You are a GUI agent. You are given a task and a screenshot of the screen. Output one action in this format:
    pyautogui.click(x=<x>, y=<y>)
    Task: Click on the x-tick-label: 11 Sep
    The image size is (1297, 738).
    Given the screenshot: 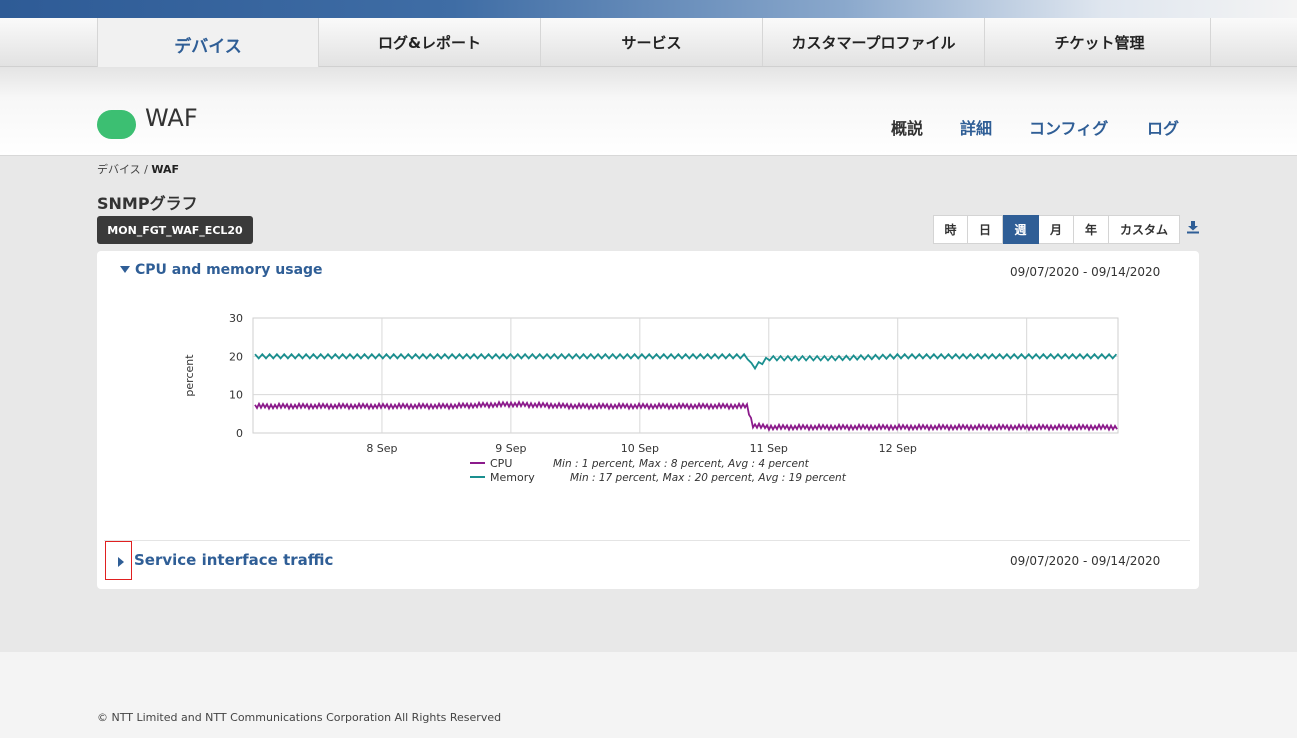 What is the action you would take?
    pyautogui.click(x=769, y=448)
    